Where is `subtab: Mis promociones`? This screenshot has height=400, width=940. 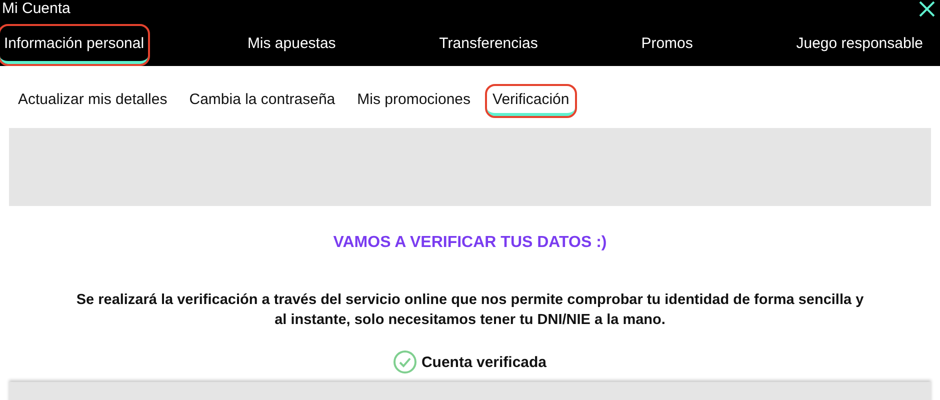 subtab: Mis promociones is located at coordinates (414, 101).